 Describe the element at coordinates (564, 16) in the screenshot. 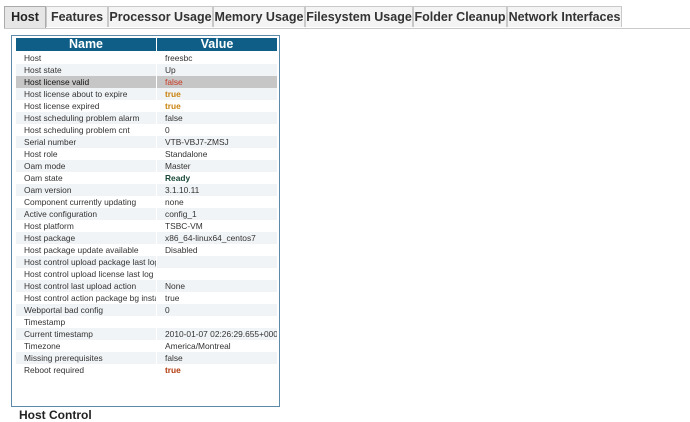

I see `tab-network-interfaces: Network Interfaces` at that location.